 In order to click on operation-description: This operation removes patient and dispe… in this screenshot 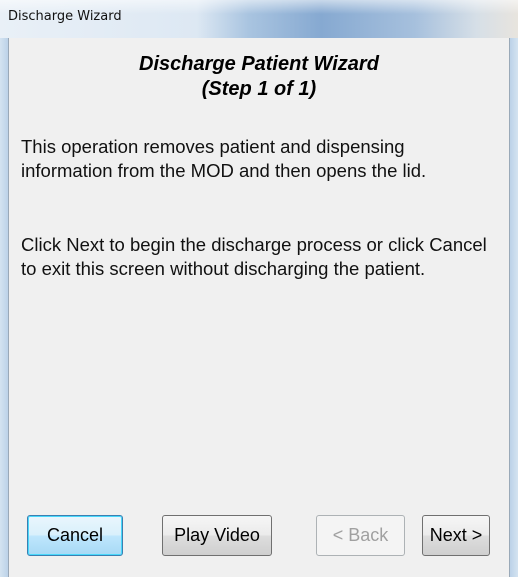, I will do `click(224, 158)`.